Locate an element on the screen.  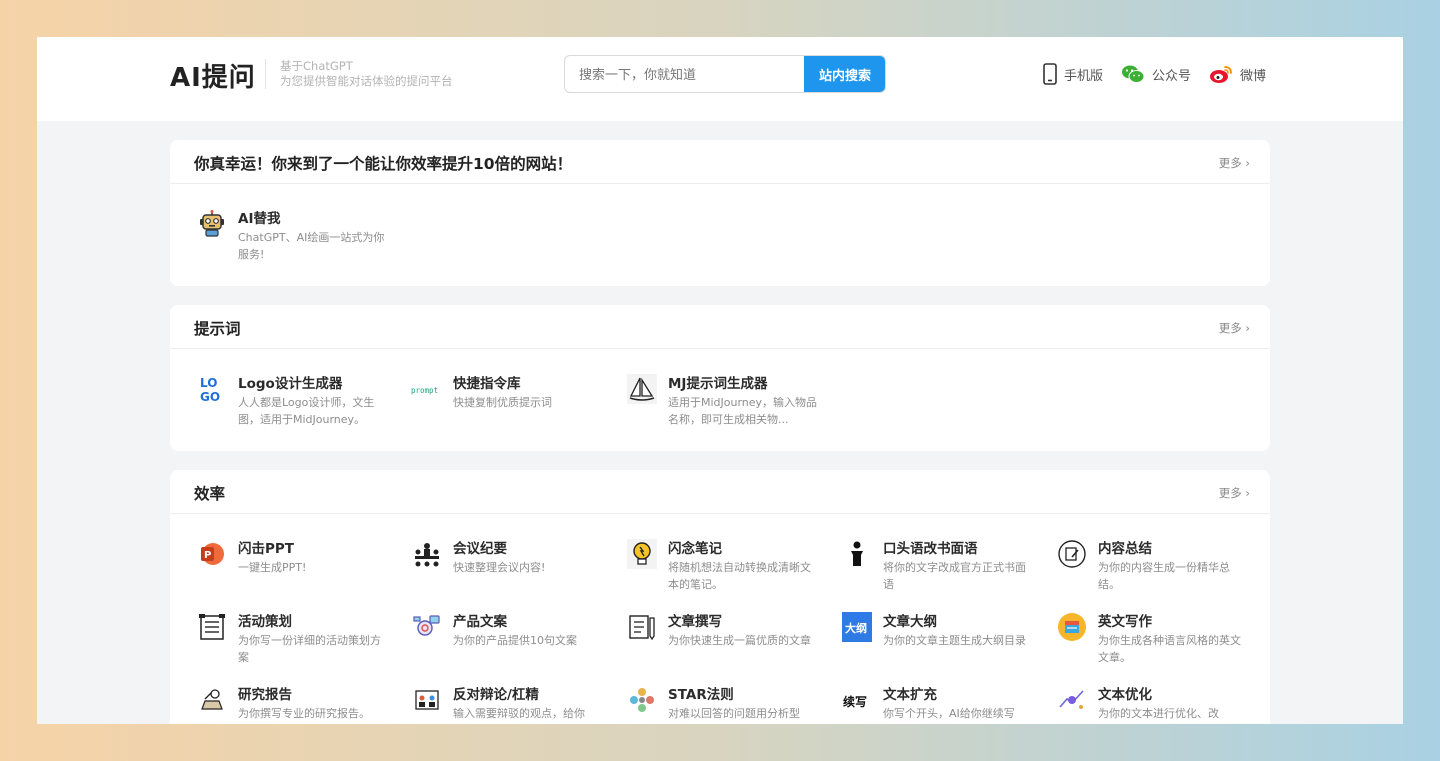
section-title: 效率 is located at coordinates (210, 494).